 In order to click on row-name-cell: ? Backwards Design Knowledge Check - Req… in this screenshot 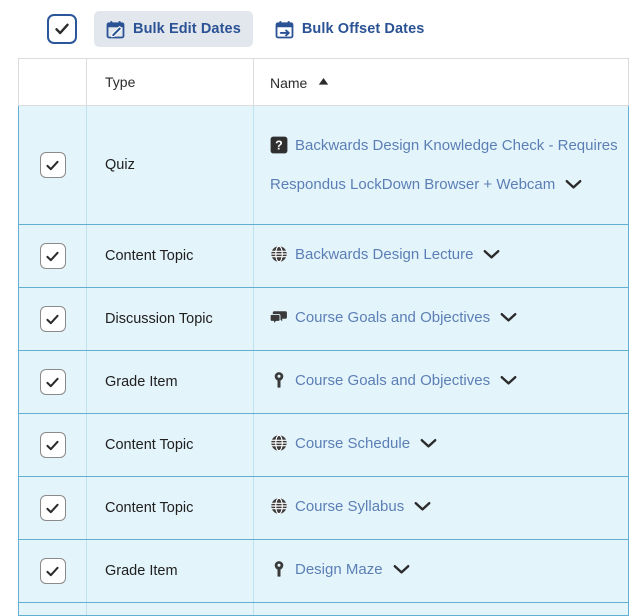, I will do `click(441, 165)`.